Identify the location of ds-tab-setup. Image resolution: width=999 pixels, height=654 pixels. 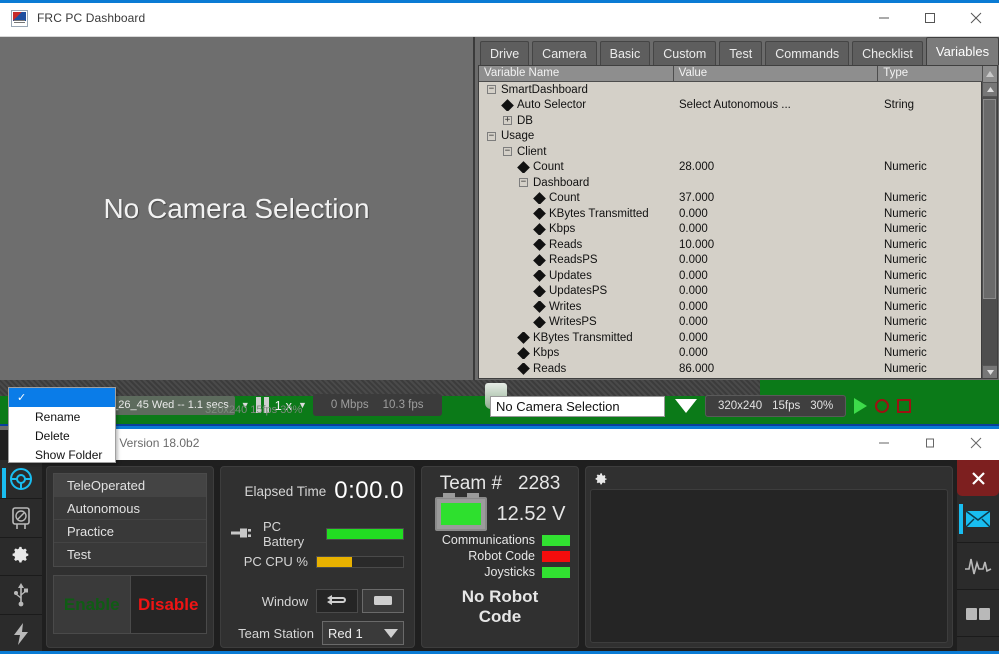
(21, 557).